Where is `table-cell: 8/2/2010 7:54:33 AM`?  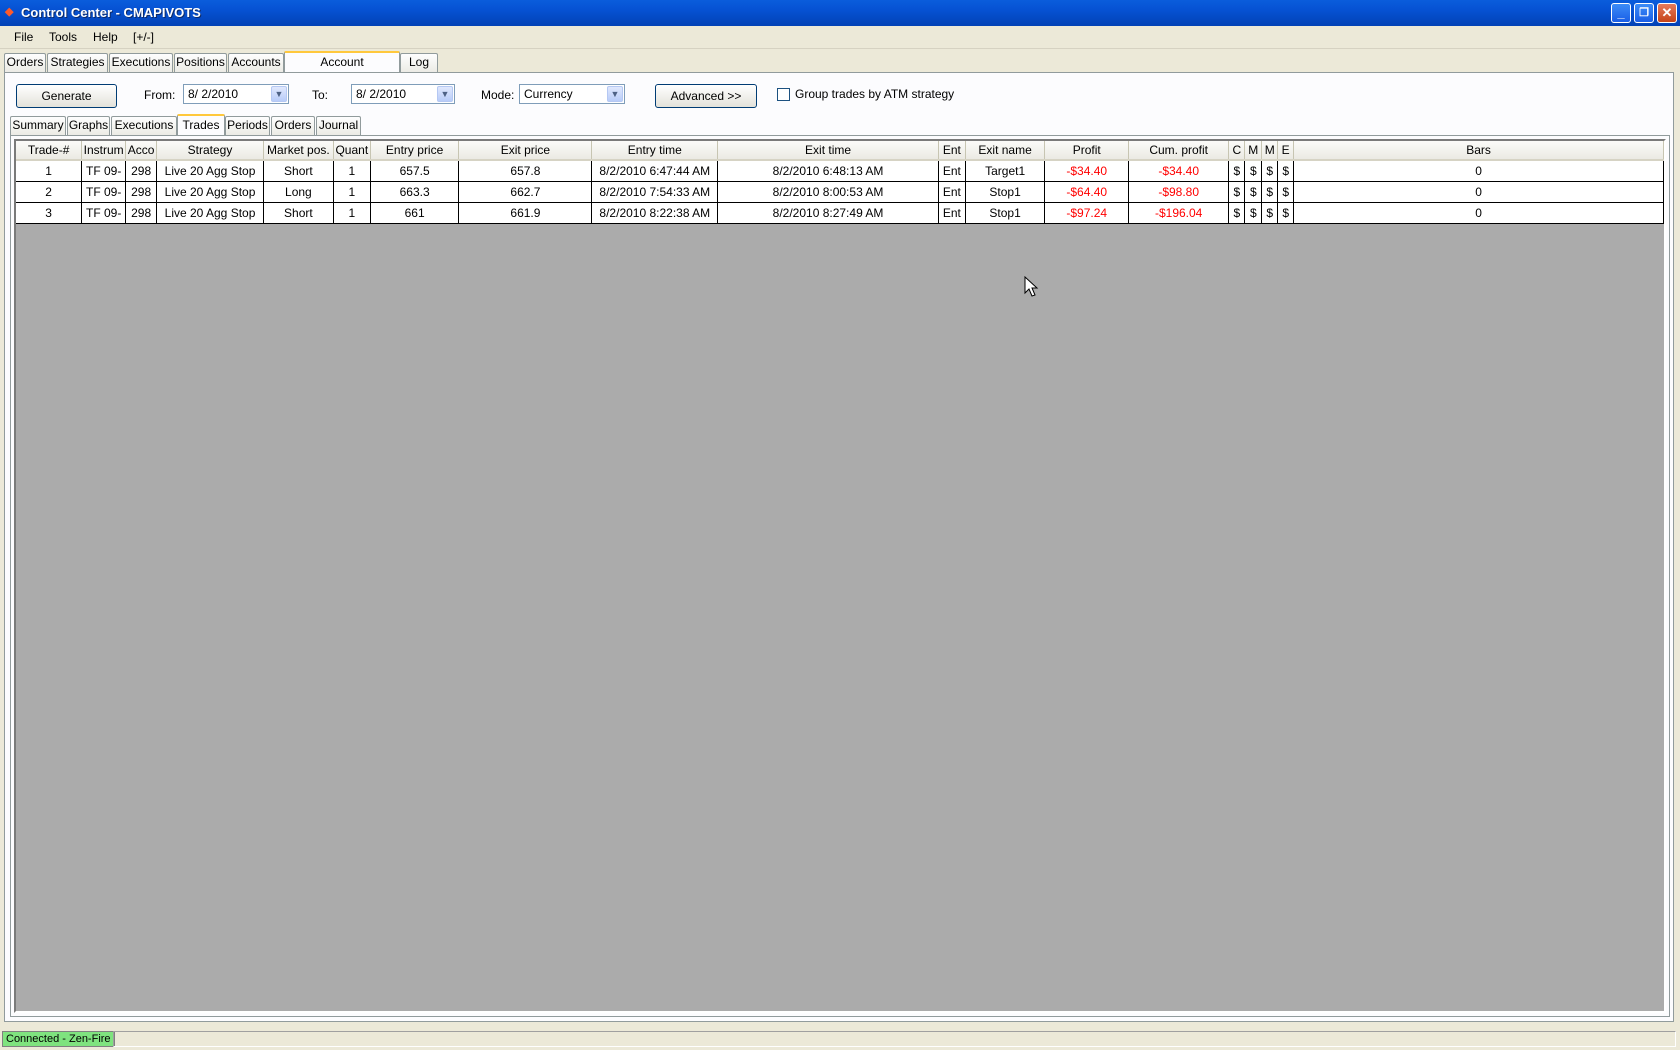 table-cell: 8/2/2010 7:54:33 AM is located at coordinates (655, 192).